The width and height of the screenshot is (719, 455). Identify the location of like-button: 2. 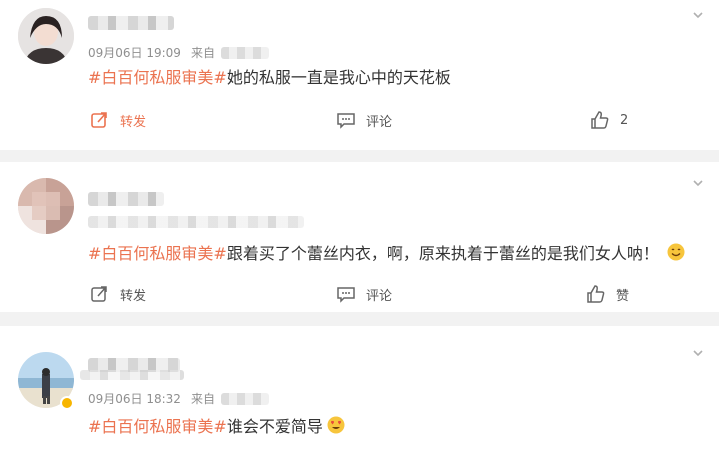
(609, 120).